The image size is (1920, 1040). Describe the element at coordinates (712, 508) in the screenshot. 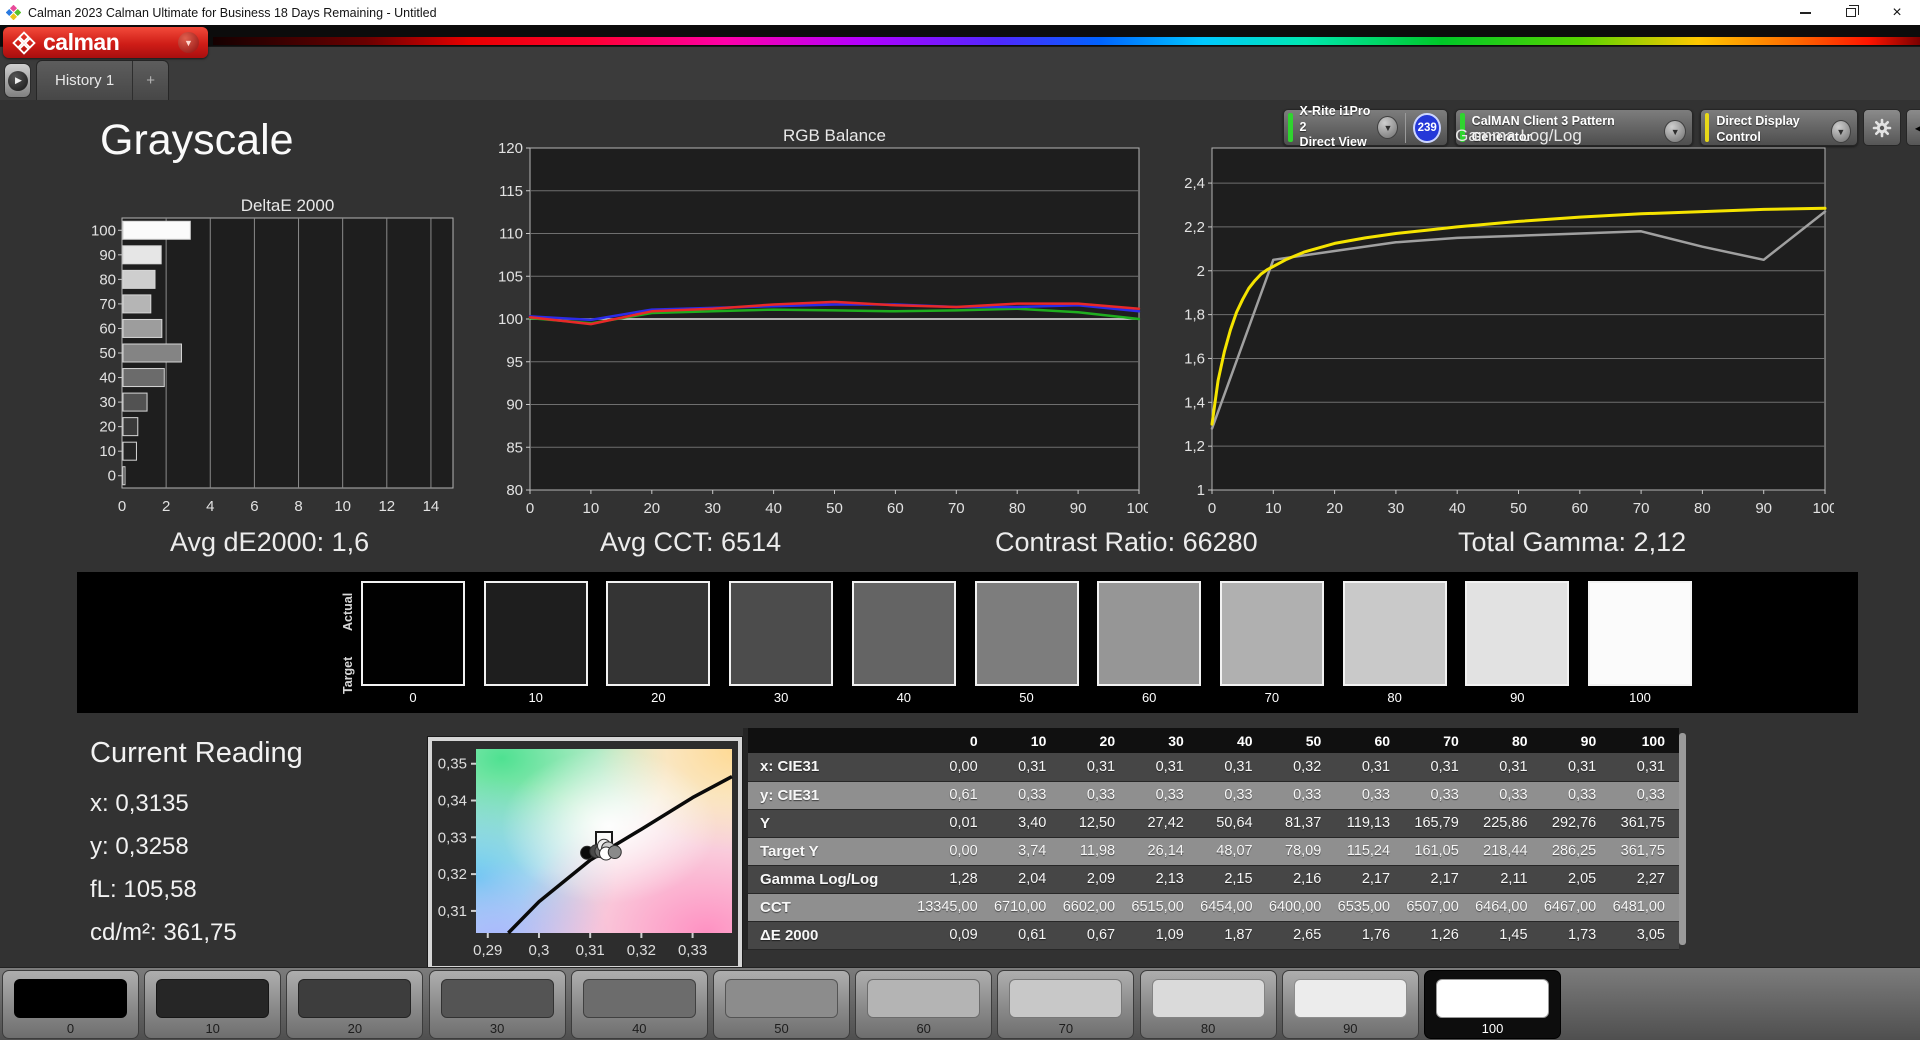

I see `svg-text: 30` at that location.